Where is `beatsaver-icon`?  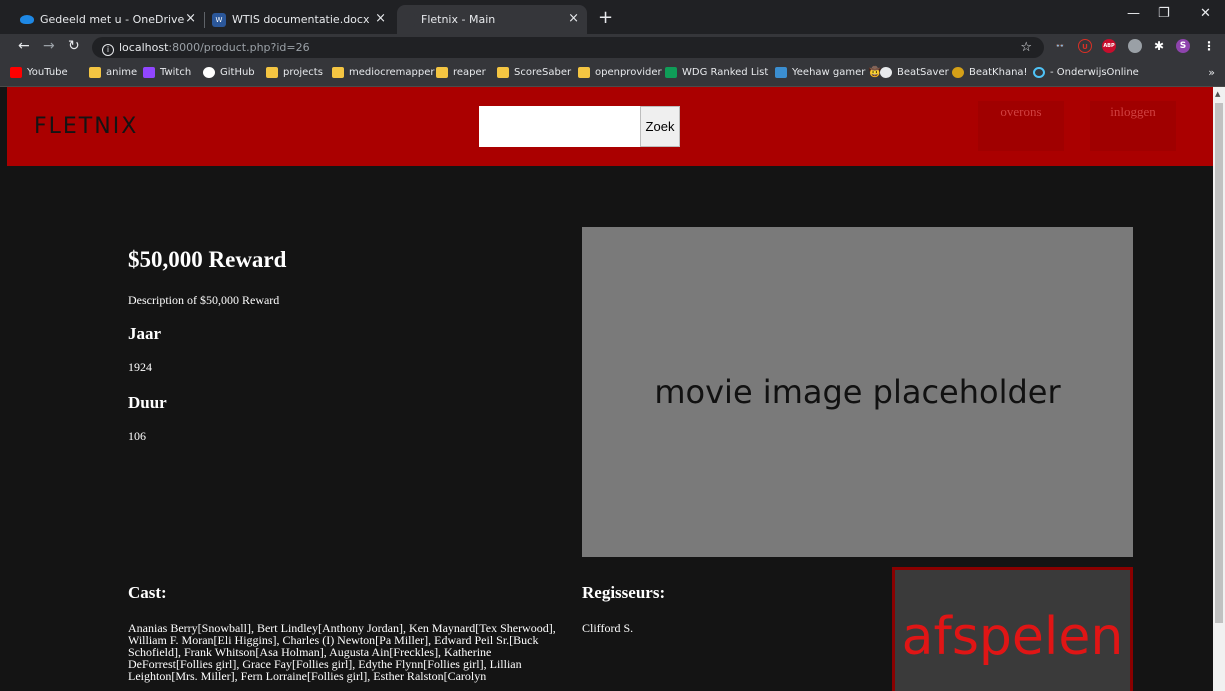
beatsaver-icon is located at coordinates (886, 72).